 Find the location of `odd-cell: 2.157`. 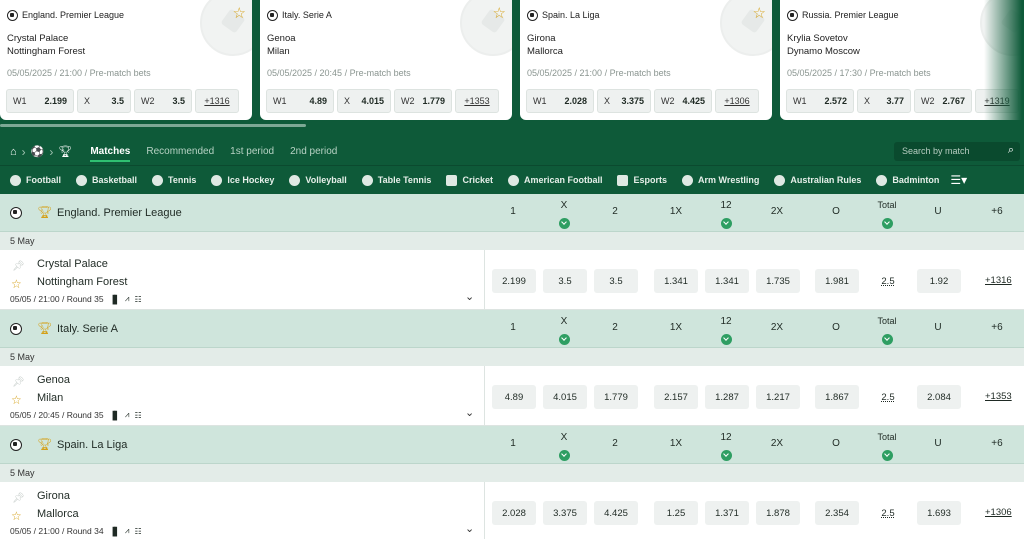

odd-cell: 2.157 is located at coordinates (676, 397).